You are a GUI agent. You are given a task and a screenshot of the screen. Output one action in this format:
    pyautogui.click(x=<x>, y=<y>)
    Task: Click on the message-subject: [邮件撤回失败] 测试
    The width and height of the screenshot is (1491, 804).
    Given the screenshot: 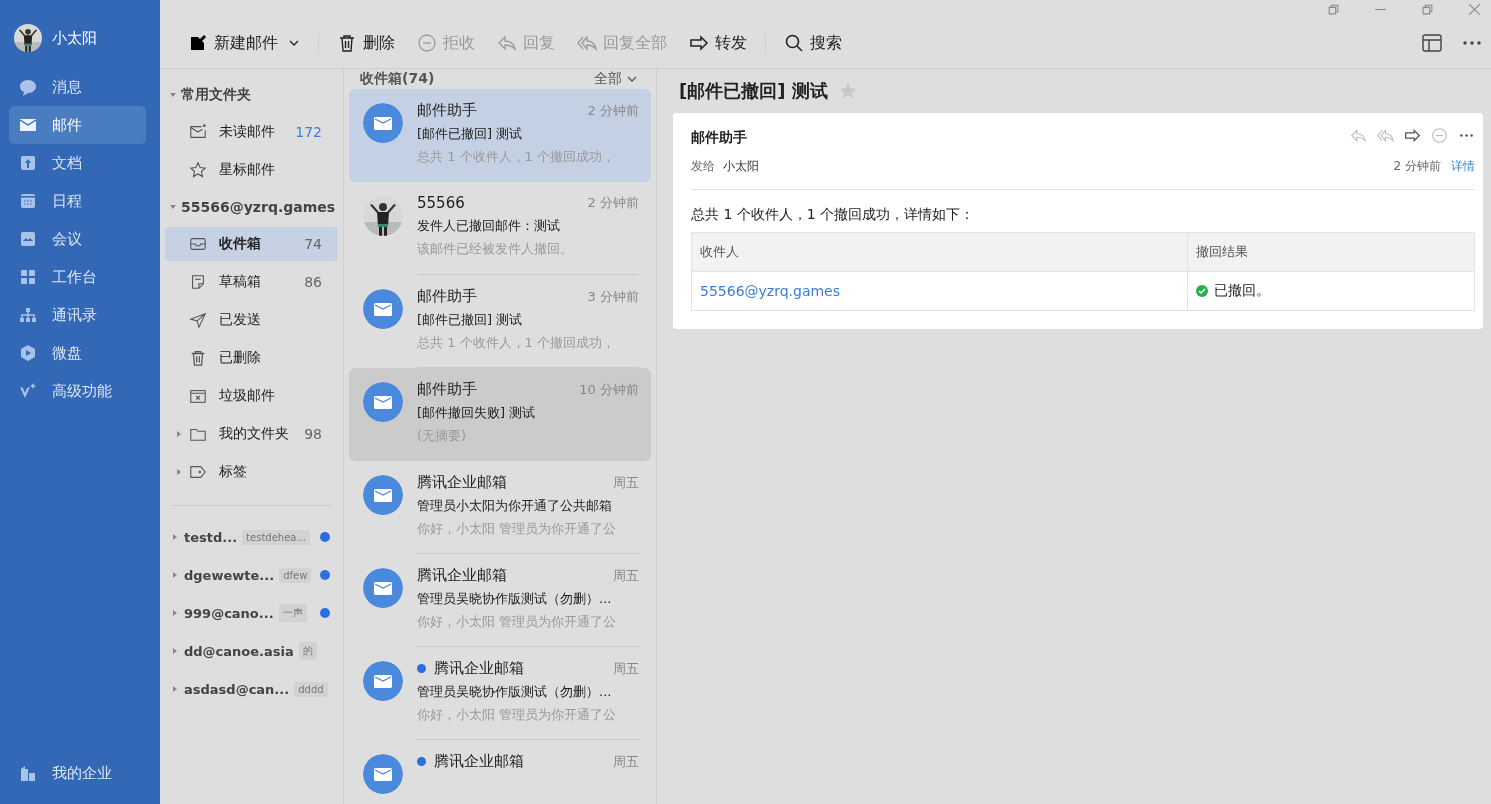 What is the action you would take?
    pyautogui.click(x=477, y=413)
    